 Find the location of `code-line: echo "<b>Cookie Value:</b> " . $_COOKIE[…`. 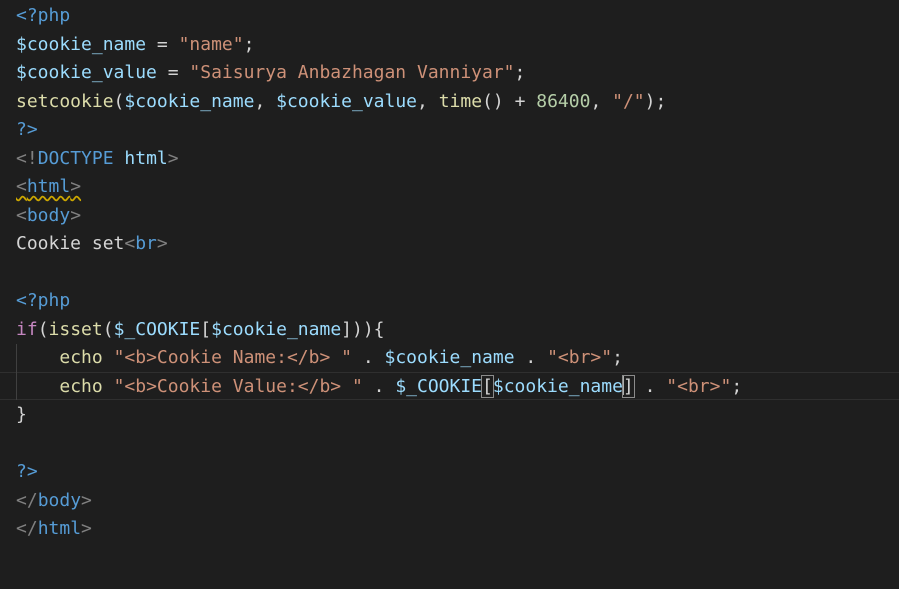

code-line: echo "<b>Cookie Value:</b> " . $_COOKIE[… is located at coordinates (379, 387).